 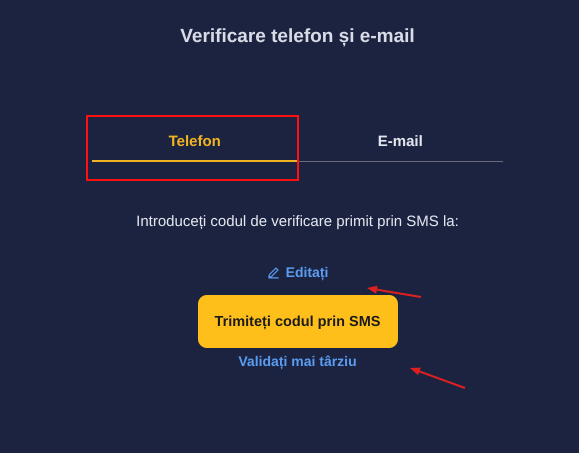 I want to click on page-title: Verificare telefon și e-mail, so click(x=297, y=37).